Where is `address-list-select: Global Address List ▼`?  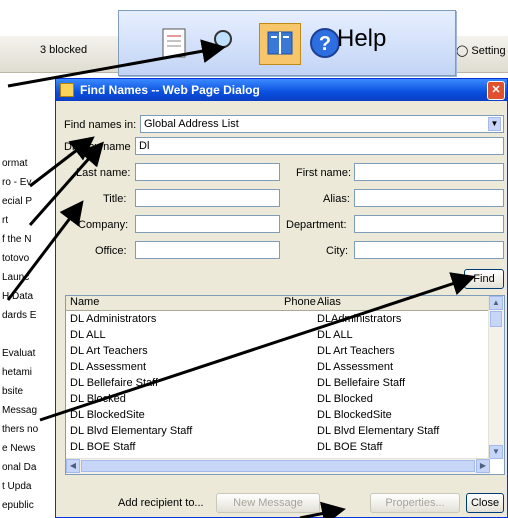
address-list-select: Global Address List ▼ is located at coordinates (322, 124).